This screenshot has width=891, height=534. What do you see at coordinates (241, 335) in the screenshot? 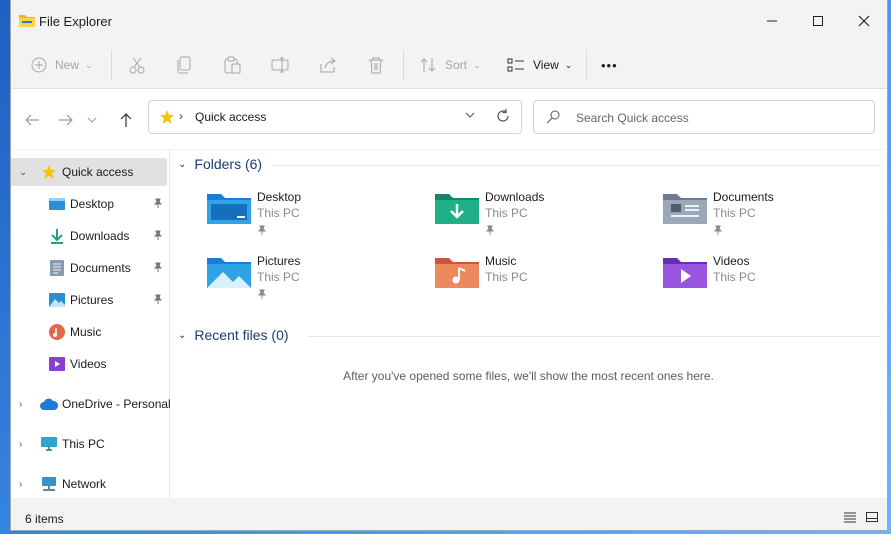
I see `group-title: Recent files (0)` at bounding box center [241, 335].